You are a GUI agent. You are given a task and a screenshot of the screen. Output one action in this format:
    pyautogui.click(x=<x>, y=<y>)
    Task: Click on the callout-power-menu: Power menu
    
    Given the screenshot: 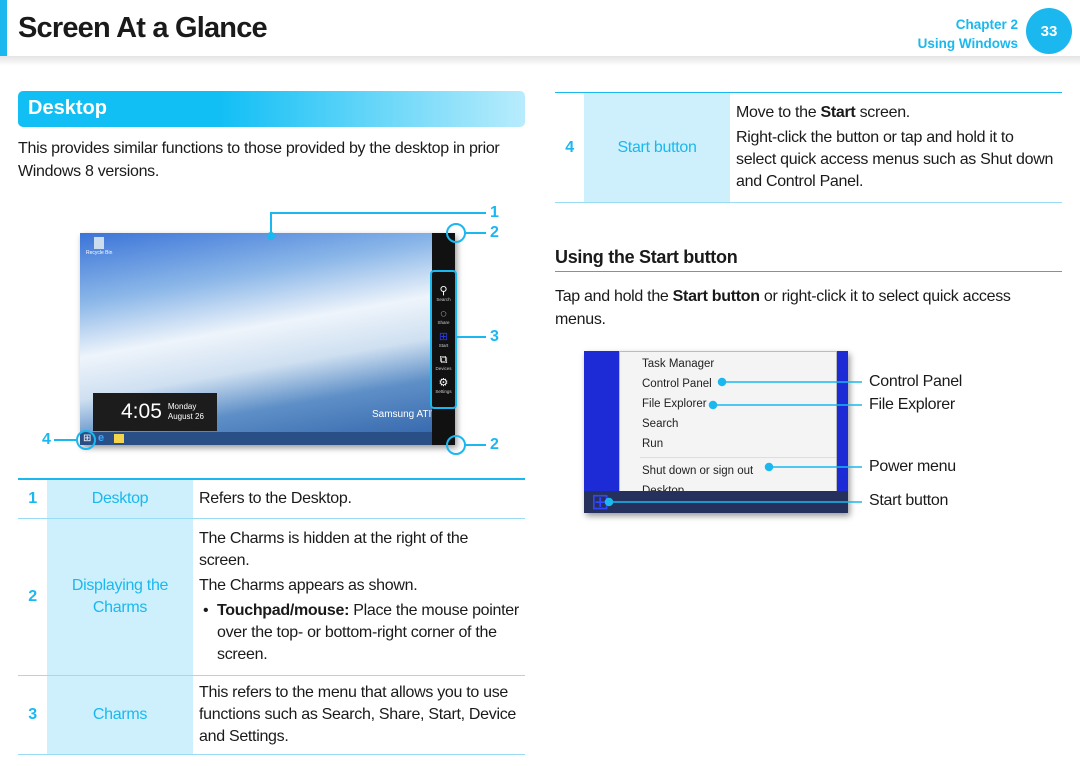 What is the action you would take?
    pyautogui.click(x=912, y=466)
    